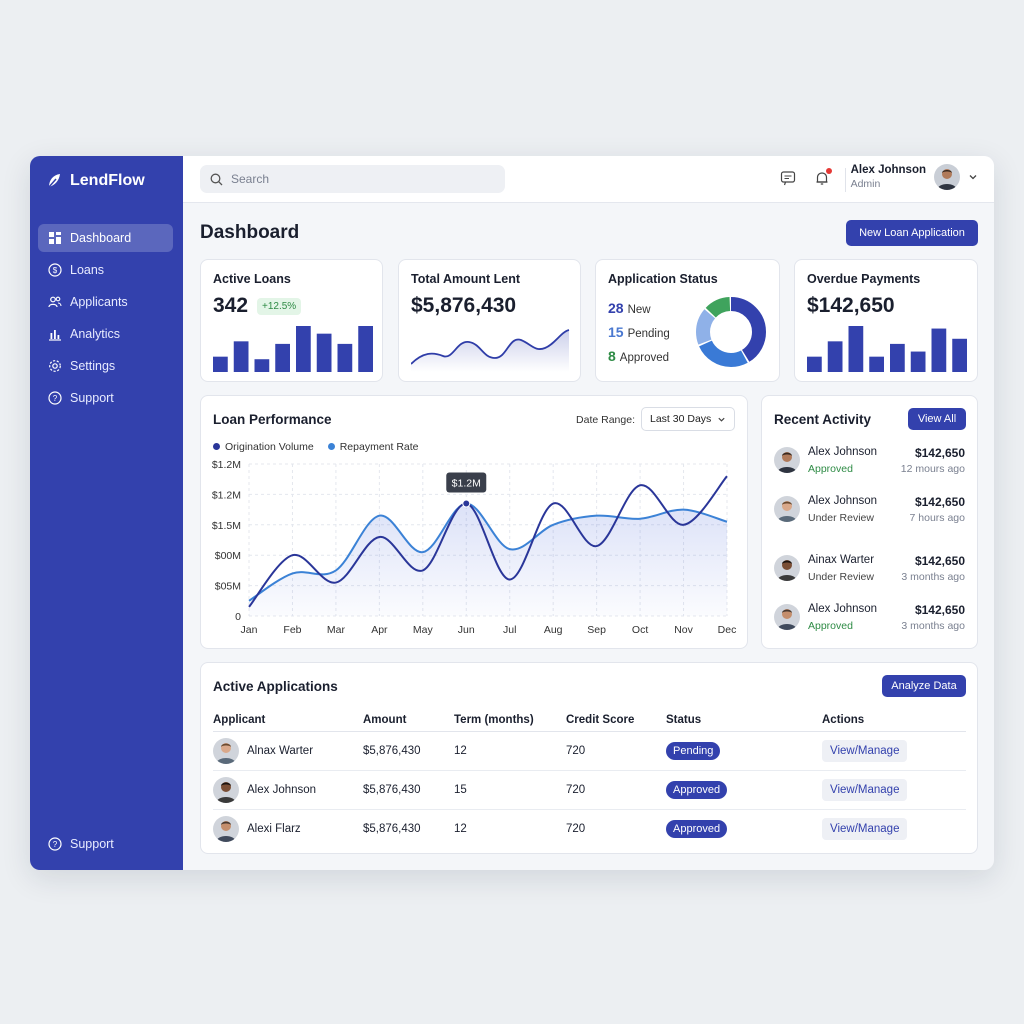 This screenshot has height=1024, width=1024. What do you see at coordinates (937, 419) in the screenshot?
I see `view-all-button: View All` at bounding box center [937, 419].